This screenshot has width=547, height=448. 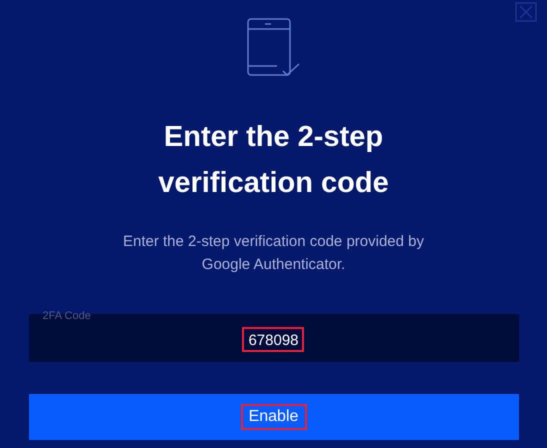 What do you see at coordinates (273, 417) in the screenshot?
I see `enable-button: Enable` at bounding box center [273, 417].